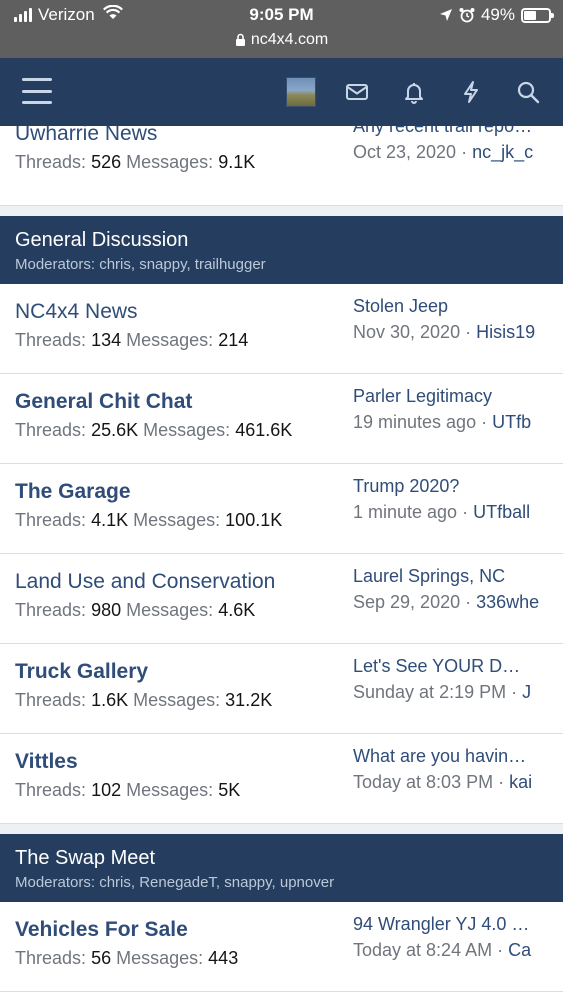 This screenshot has height=1000, width=563. What do you see at coordinates (135, 162) in the screenshot?
I see `forum-stats: Threads: 526 Messages: 9.1K` at bounding box center [135, 162].